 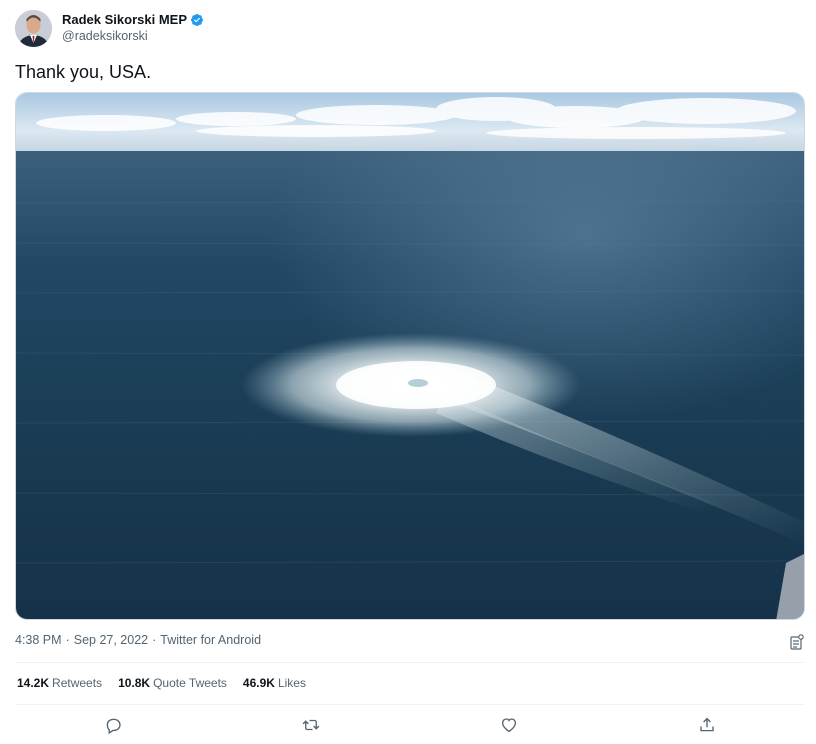 I want to click on name-row: Radek Sikorski MEP, so click(x=133, y=19).